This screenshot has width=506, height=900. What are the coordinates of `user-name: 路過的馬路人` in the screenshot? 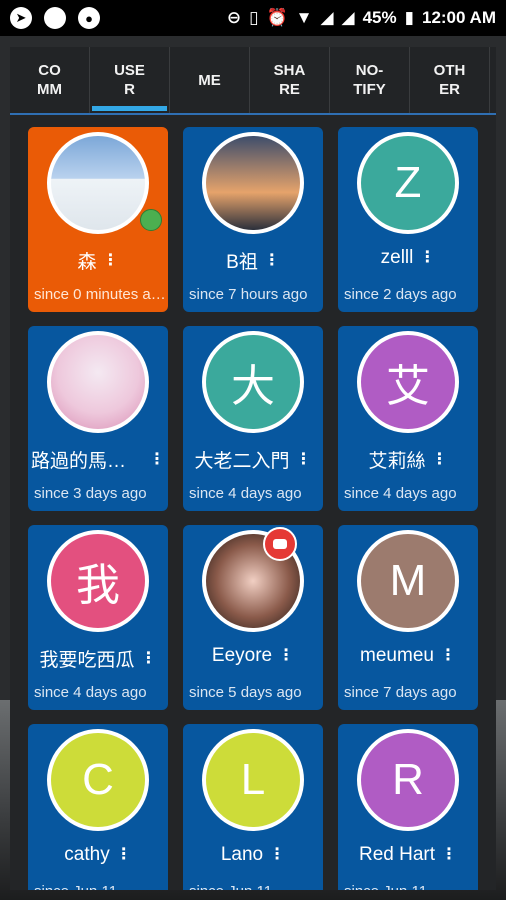 It's located at (87, 461).